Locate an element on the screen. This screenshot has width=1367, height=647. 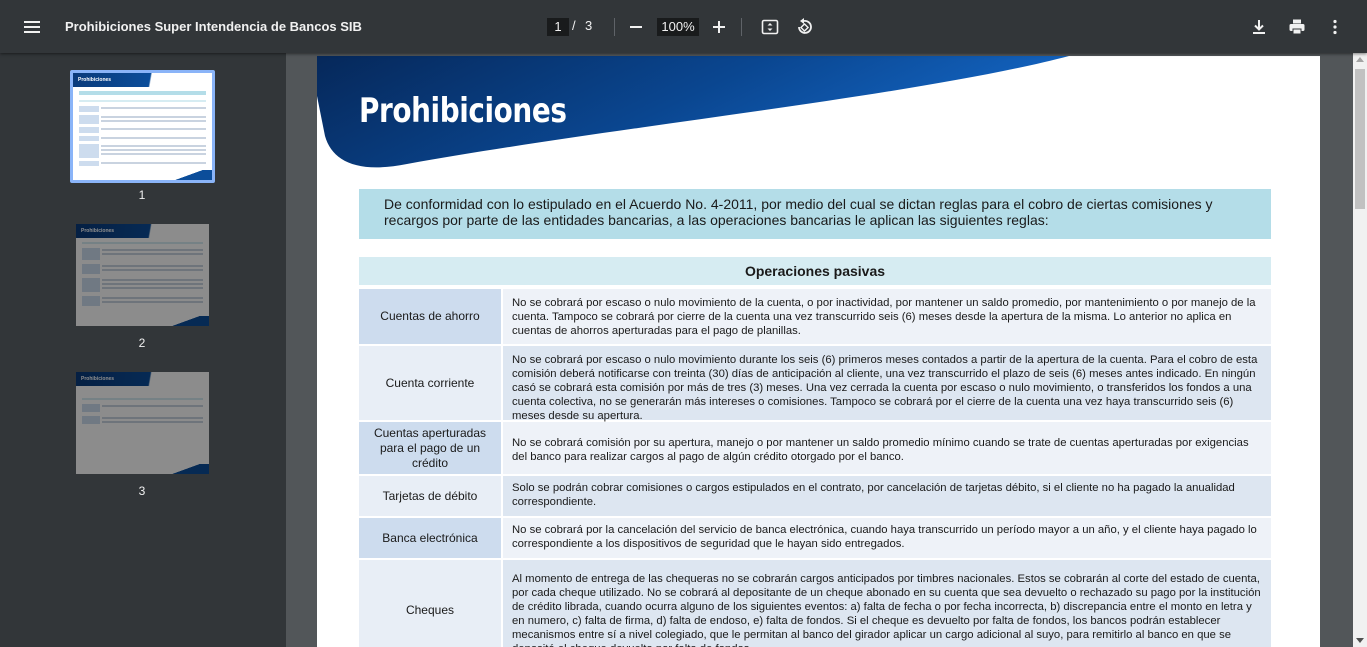
page-title: Prohibiciones is located at coordinates (463, 111).